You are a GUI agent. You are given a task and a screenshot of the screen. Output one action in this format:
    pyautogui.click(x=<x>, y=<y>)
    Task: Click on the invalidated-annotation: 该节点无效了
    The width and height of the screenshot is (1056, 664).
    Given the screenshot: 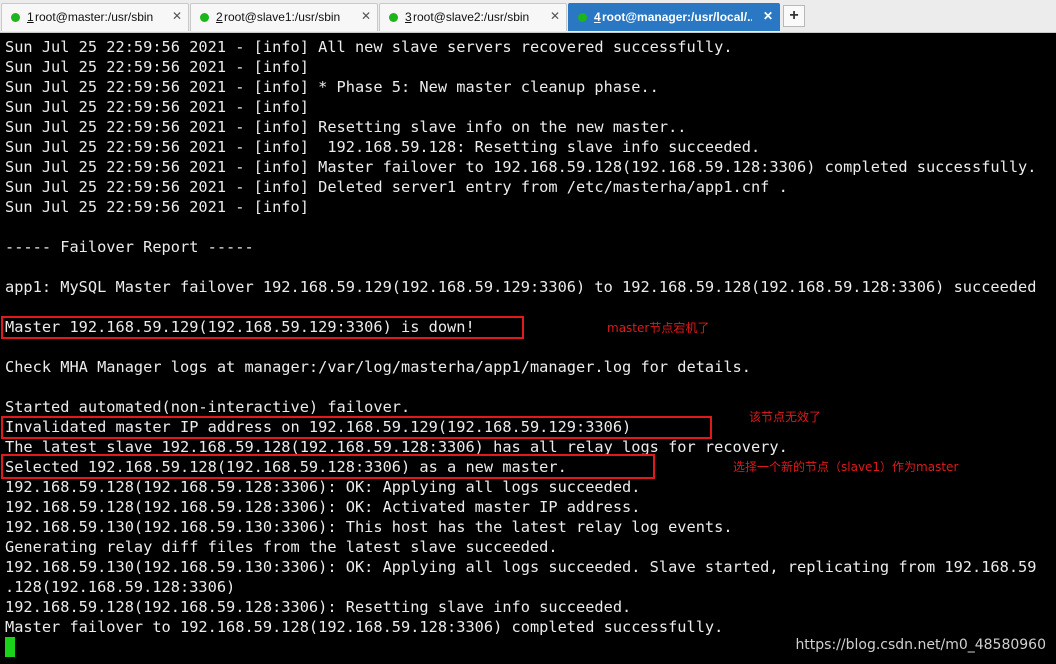 What is the action you would take?
    pyautogui.click(x=785, y=417)
    